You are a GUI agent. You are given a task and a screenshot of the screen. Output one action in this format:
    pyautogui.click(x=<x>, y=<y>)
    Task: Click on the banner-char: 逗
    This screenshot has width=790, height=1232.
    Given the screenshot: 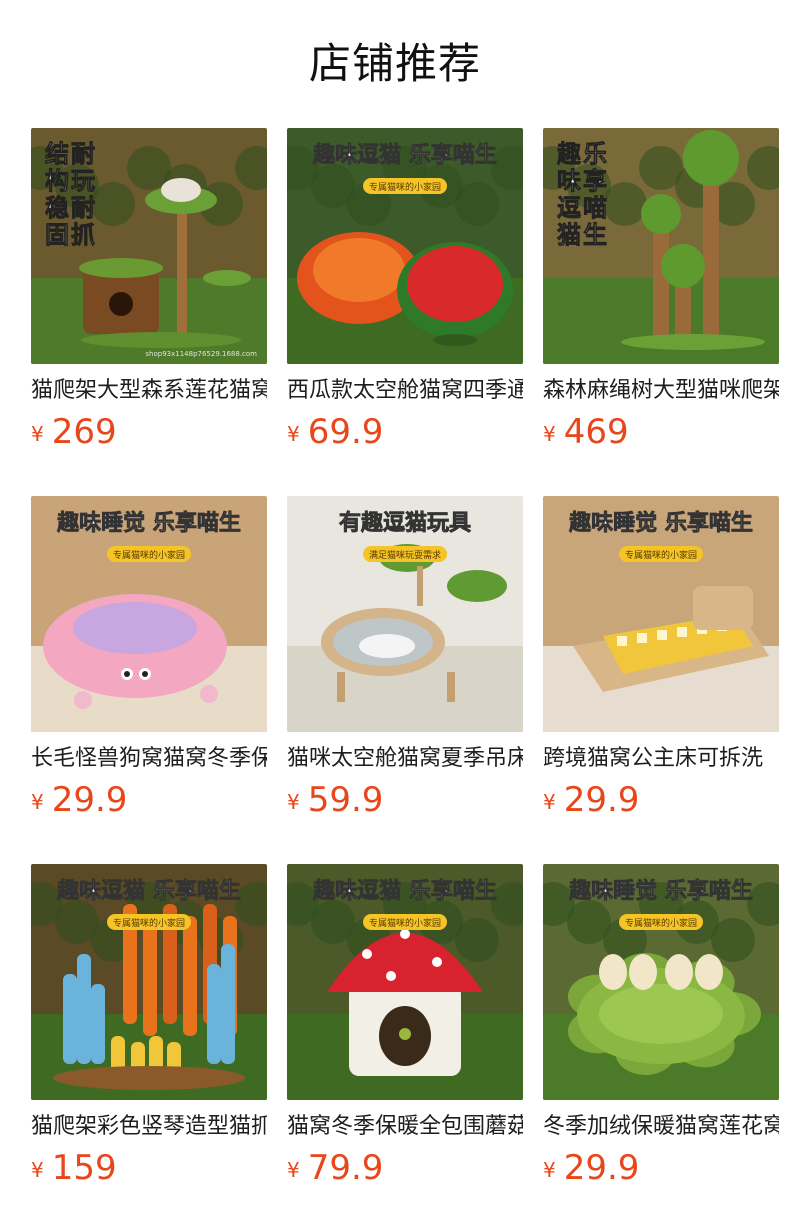 What is the action you would take?
    pyautogui.click(x=569, y=208)
    